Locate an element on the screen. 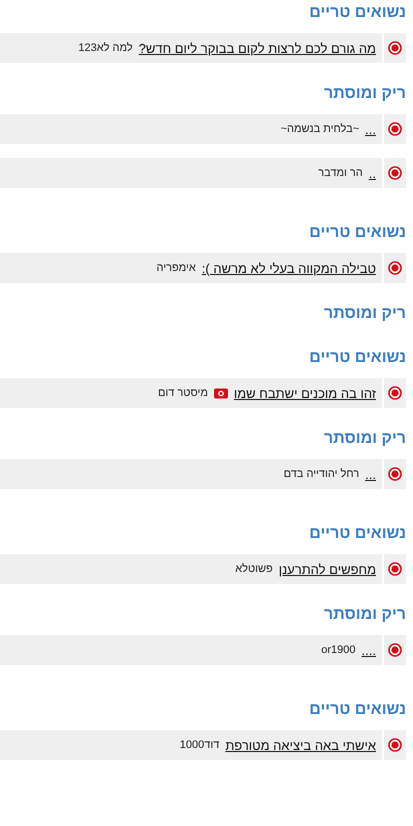 The width and height of the screenshot is (413, 826). topic-link: .. is located at coordinates (372, 173).